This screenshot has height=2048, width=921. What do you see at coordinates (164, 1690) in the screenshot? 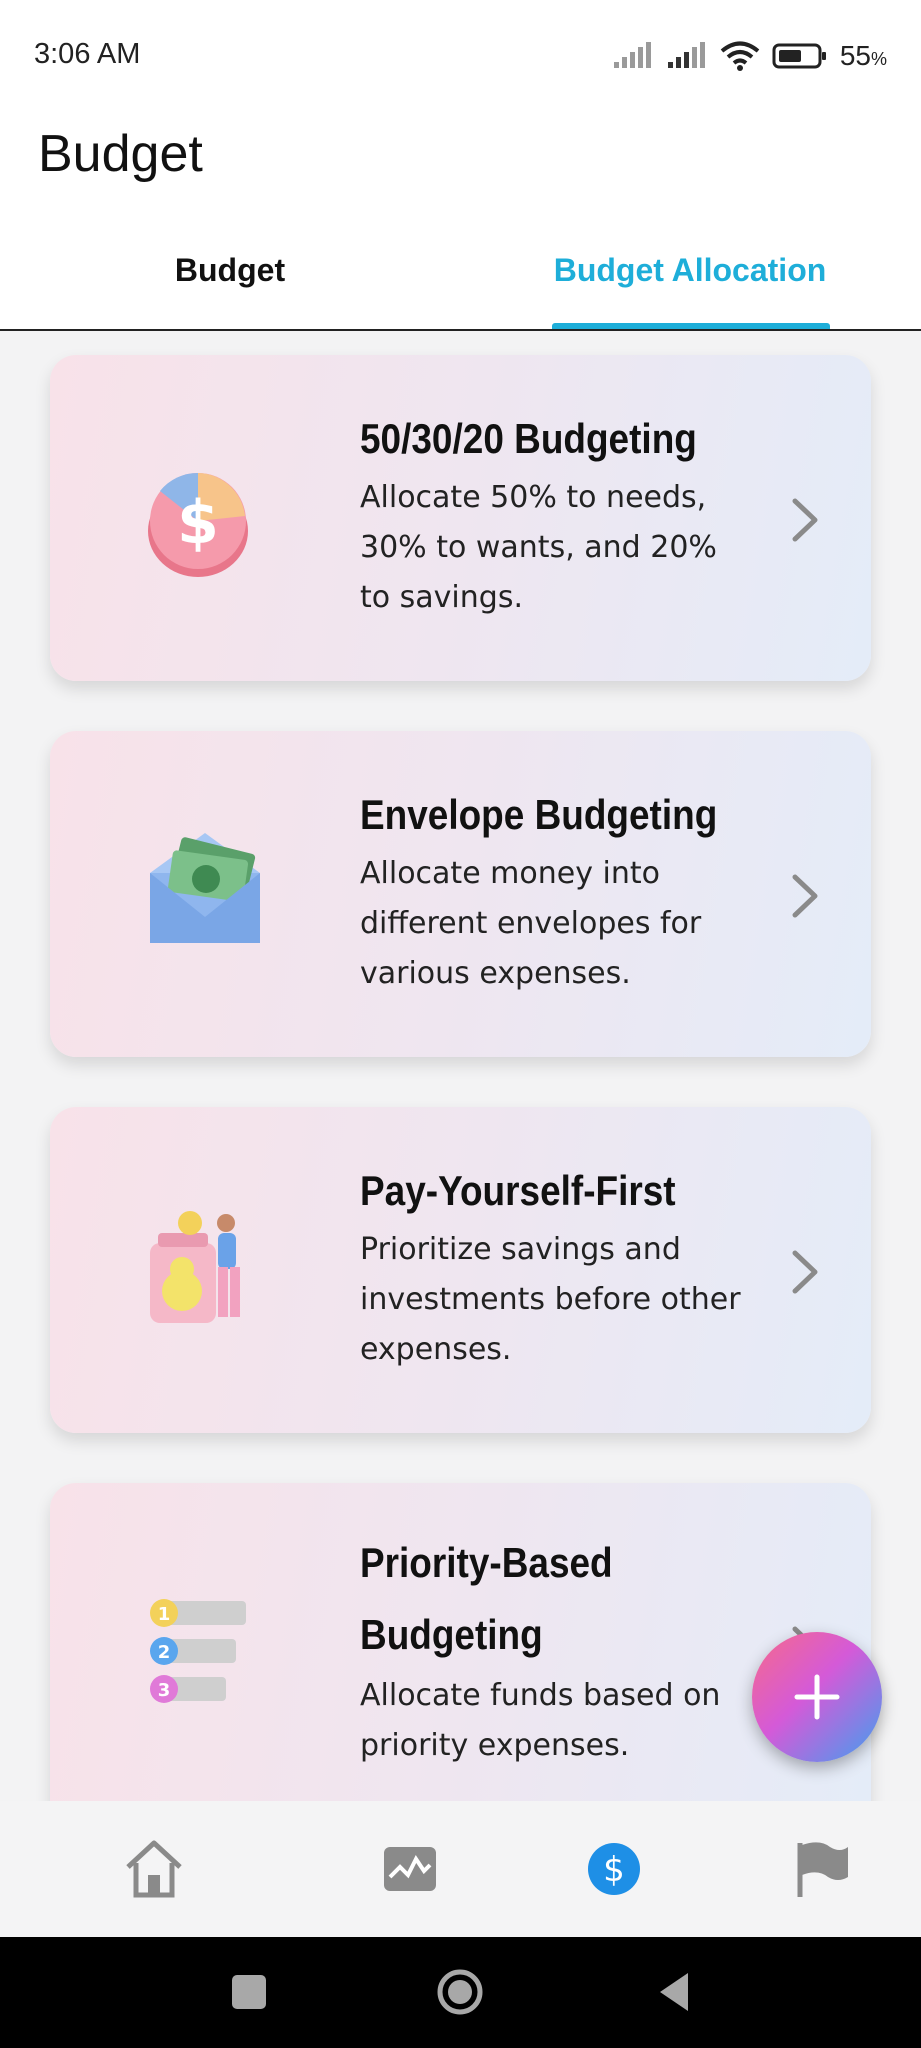
I see `svg-text: 3` at bounding box center [164, 1690].